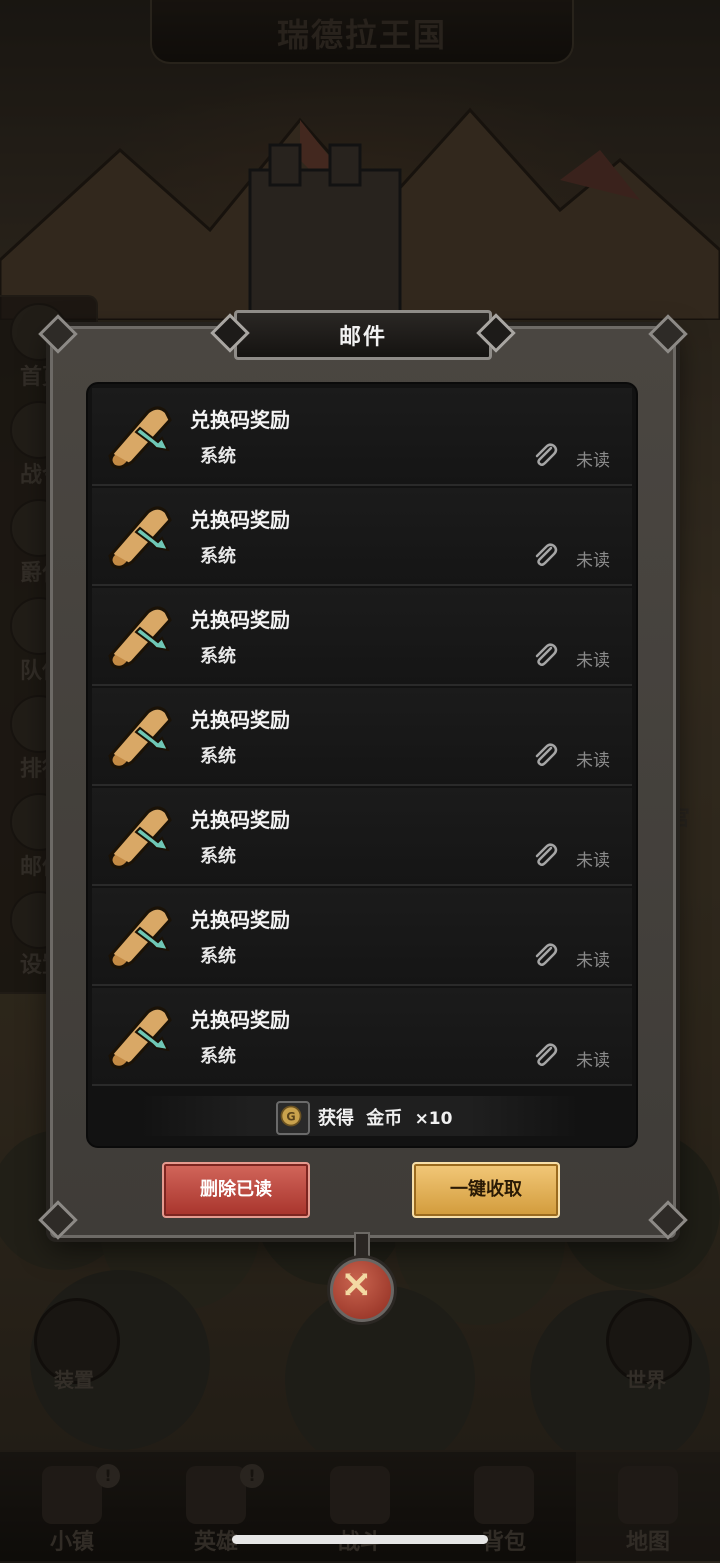 The height and width of the screenshot is (1563, 720). I want to click on dialog-title: 邮件, so click(362, 337).